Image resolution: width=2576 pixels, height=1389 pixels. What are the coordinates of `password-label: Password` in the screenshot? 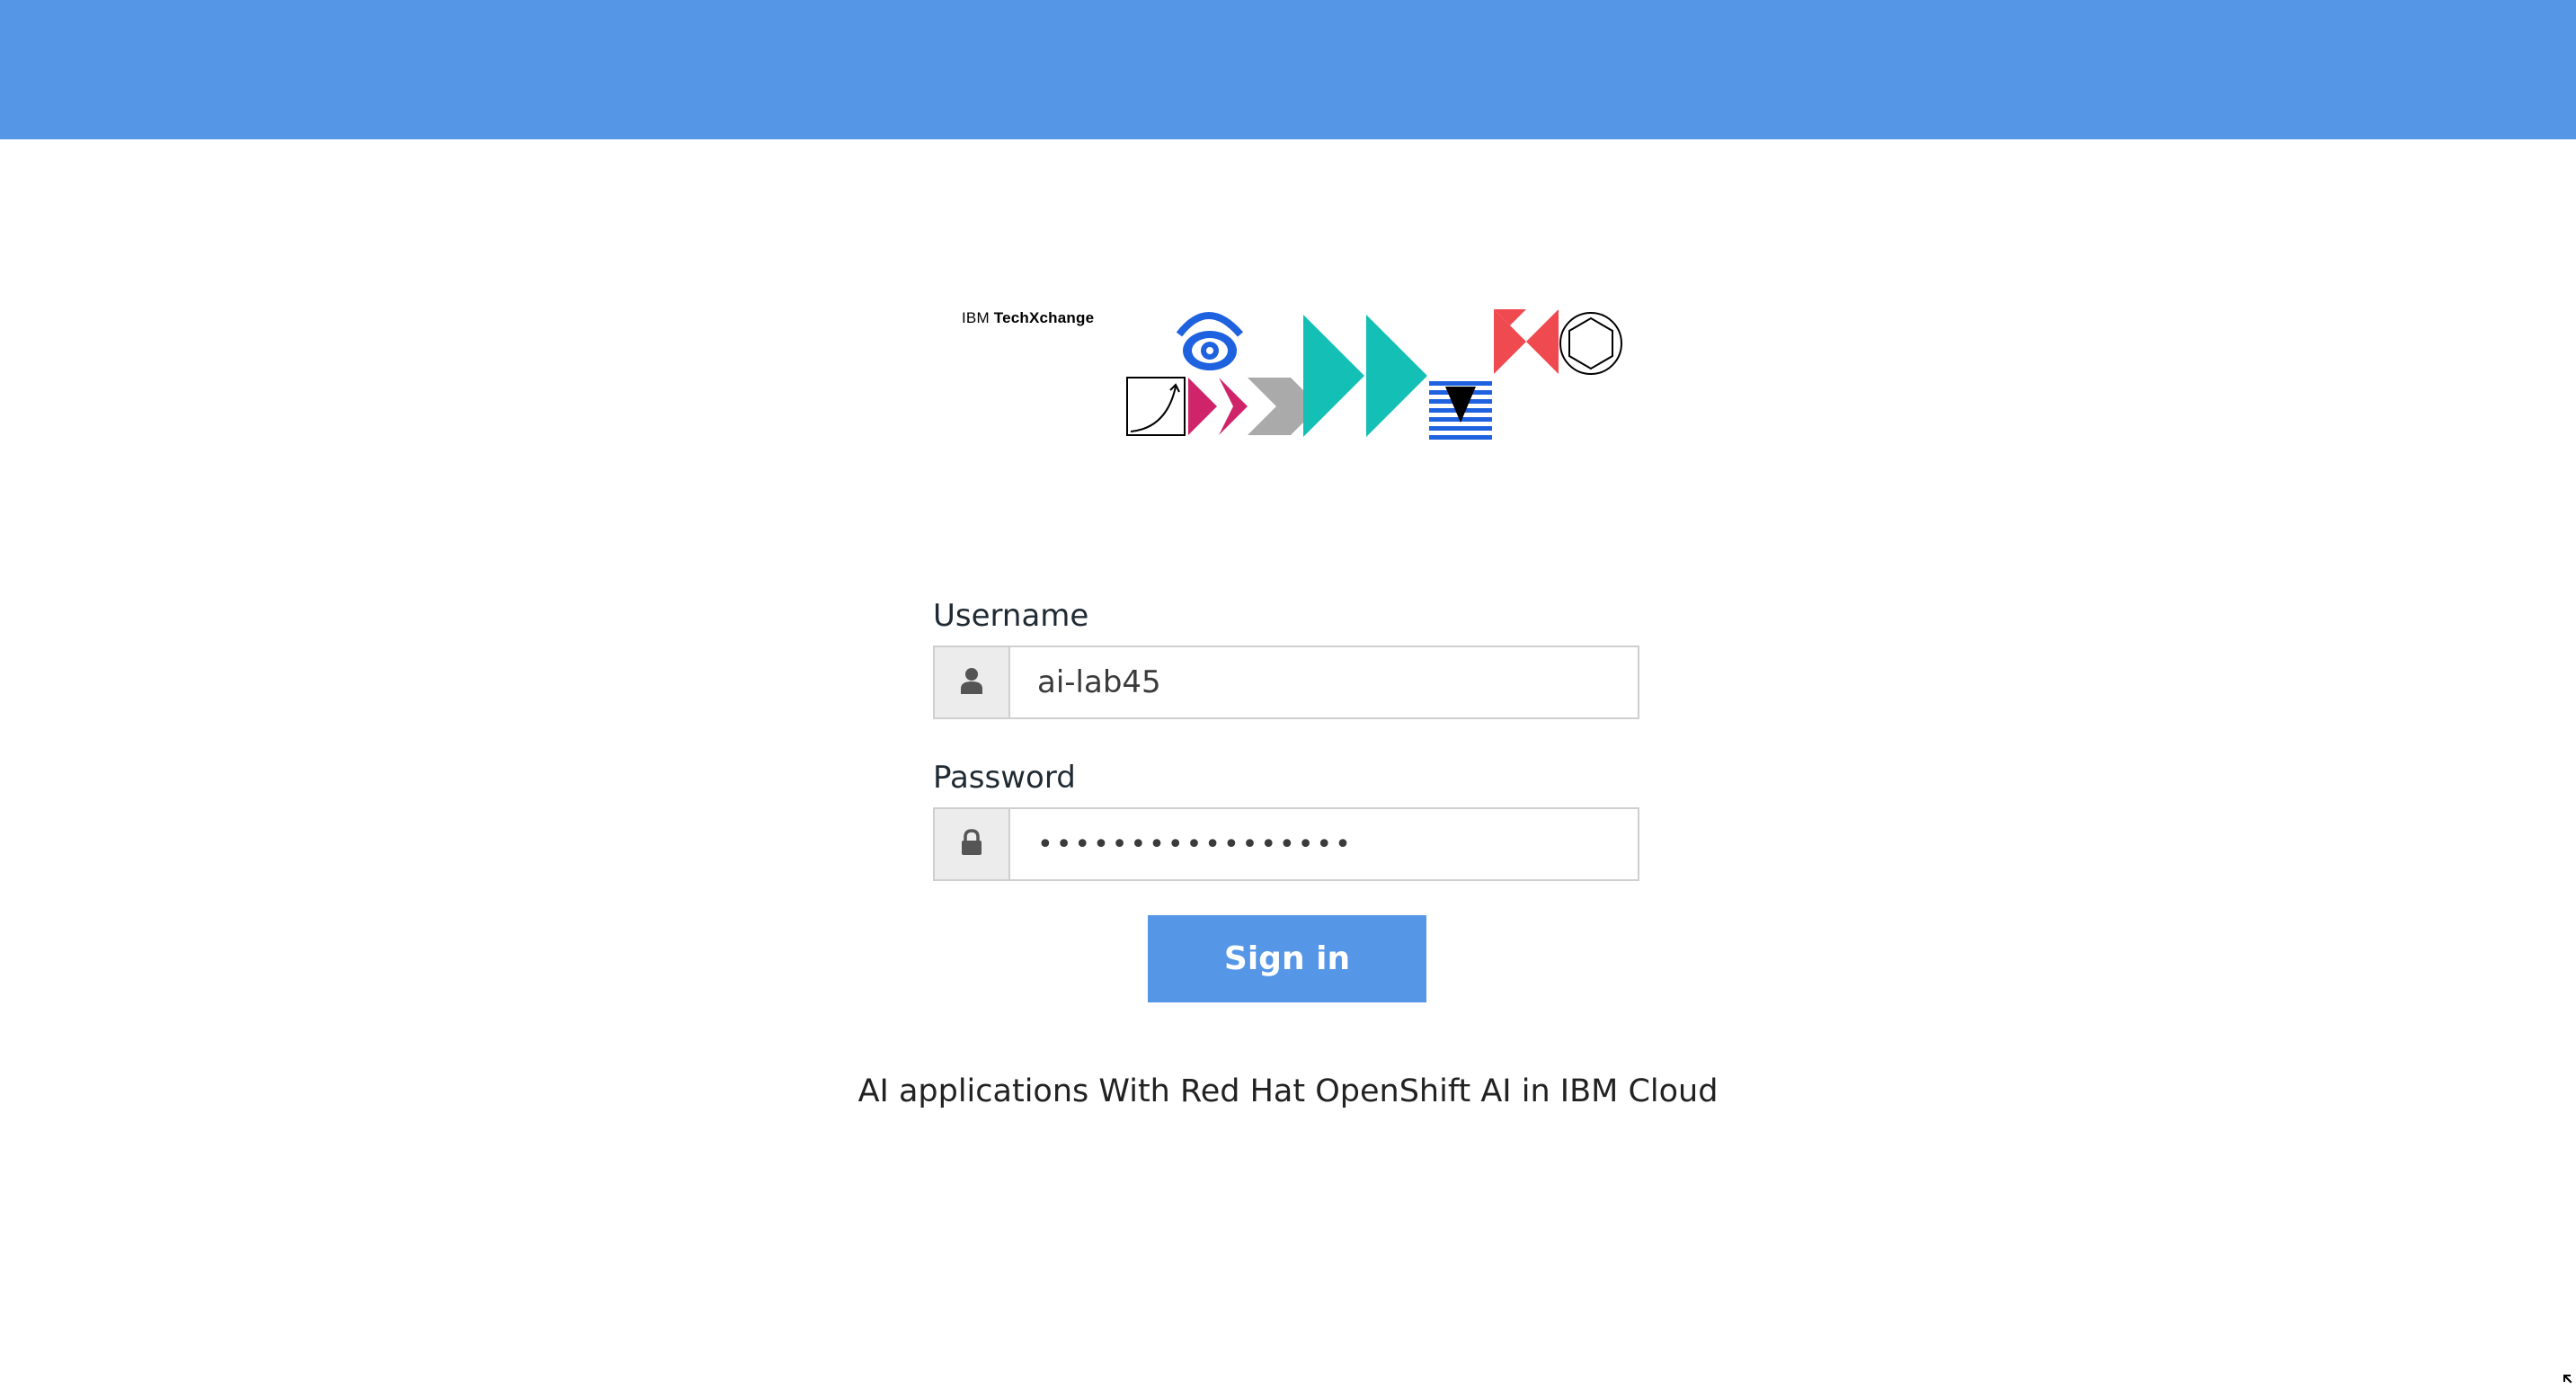 It's located at (1287, 777).